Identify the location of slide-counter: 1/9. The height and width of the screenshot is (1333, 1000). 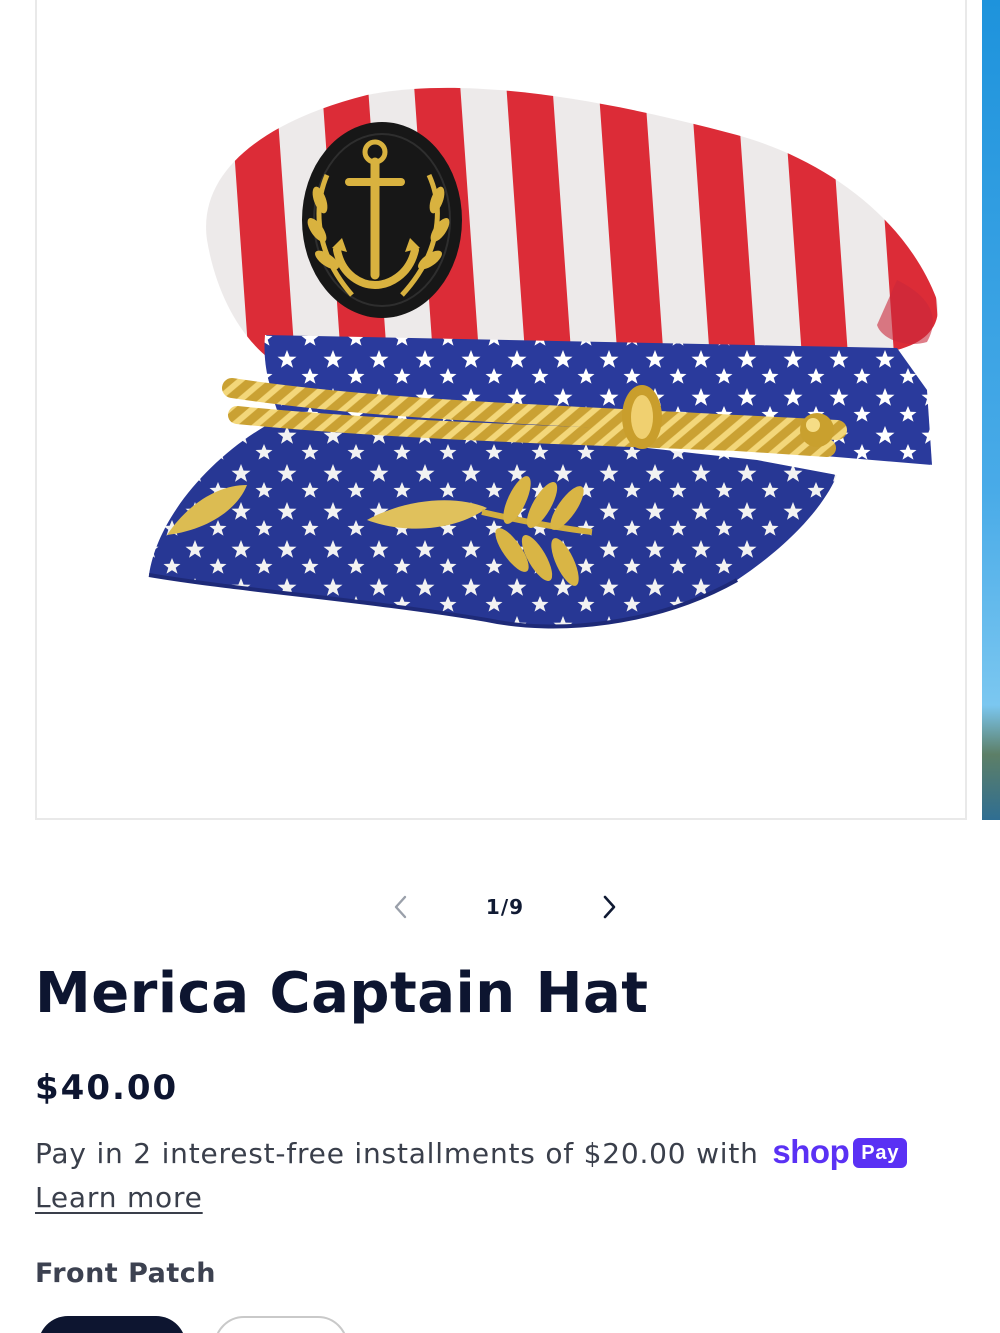
(505, 907).